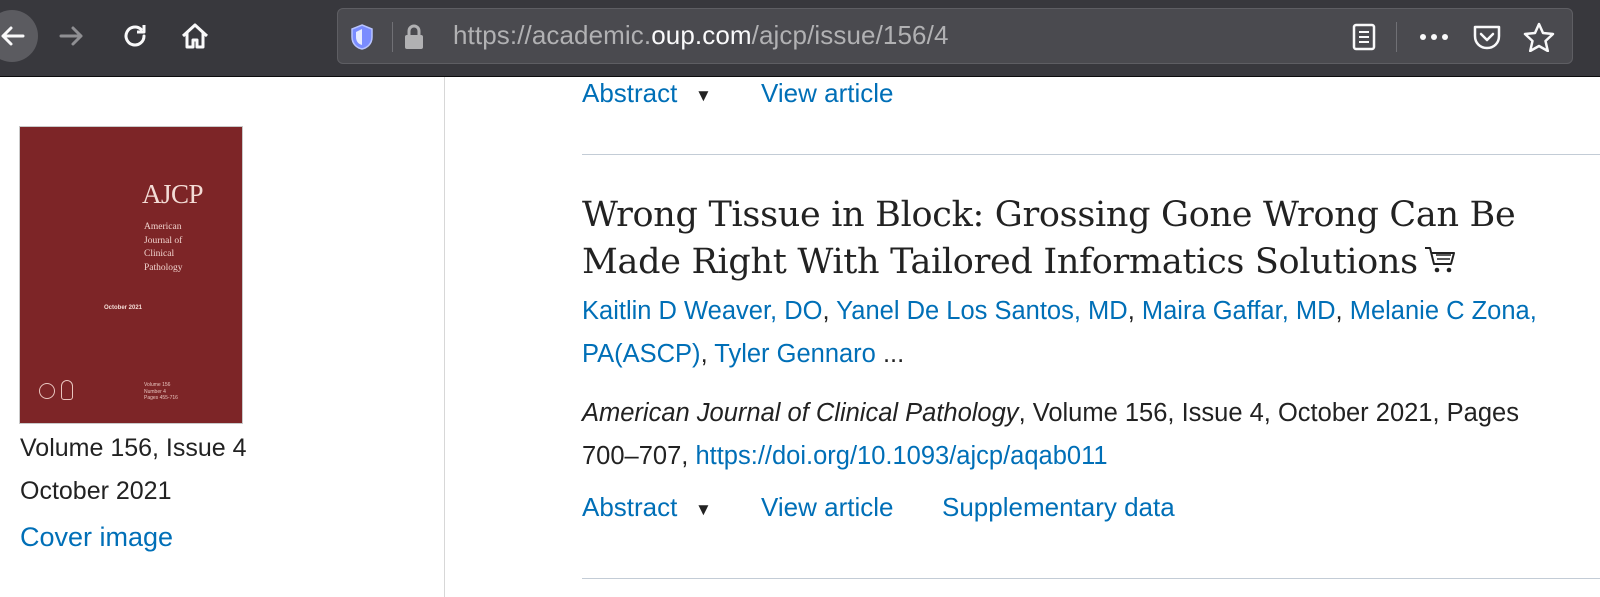 The height and width of the screenshot is (597, 1600). Describe the element at coordinates (161, 391) in the screenshot. I see `cover-volume-info: Volume 156 Number 4 Pages 455-716` at that location.